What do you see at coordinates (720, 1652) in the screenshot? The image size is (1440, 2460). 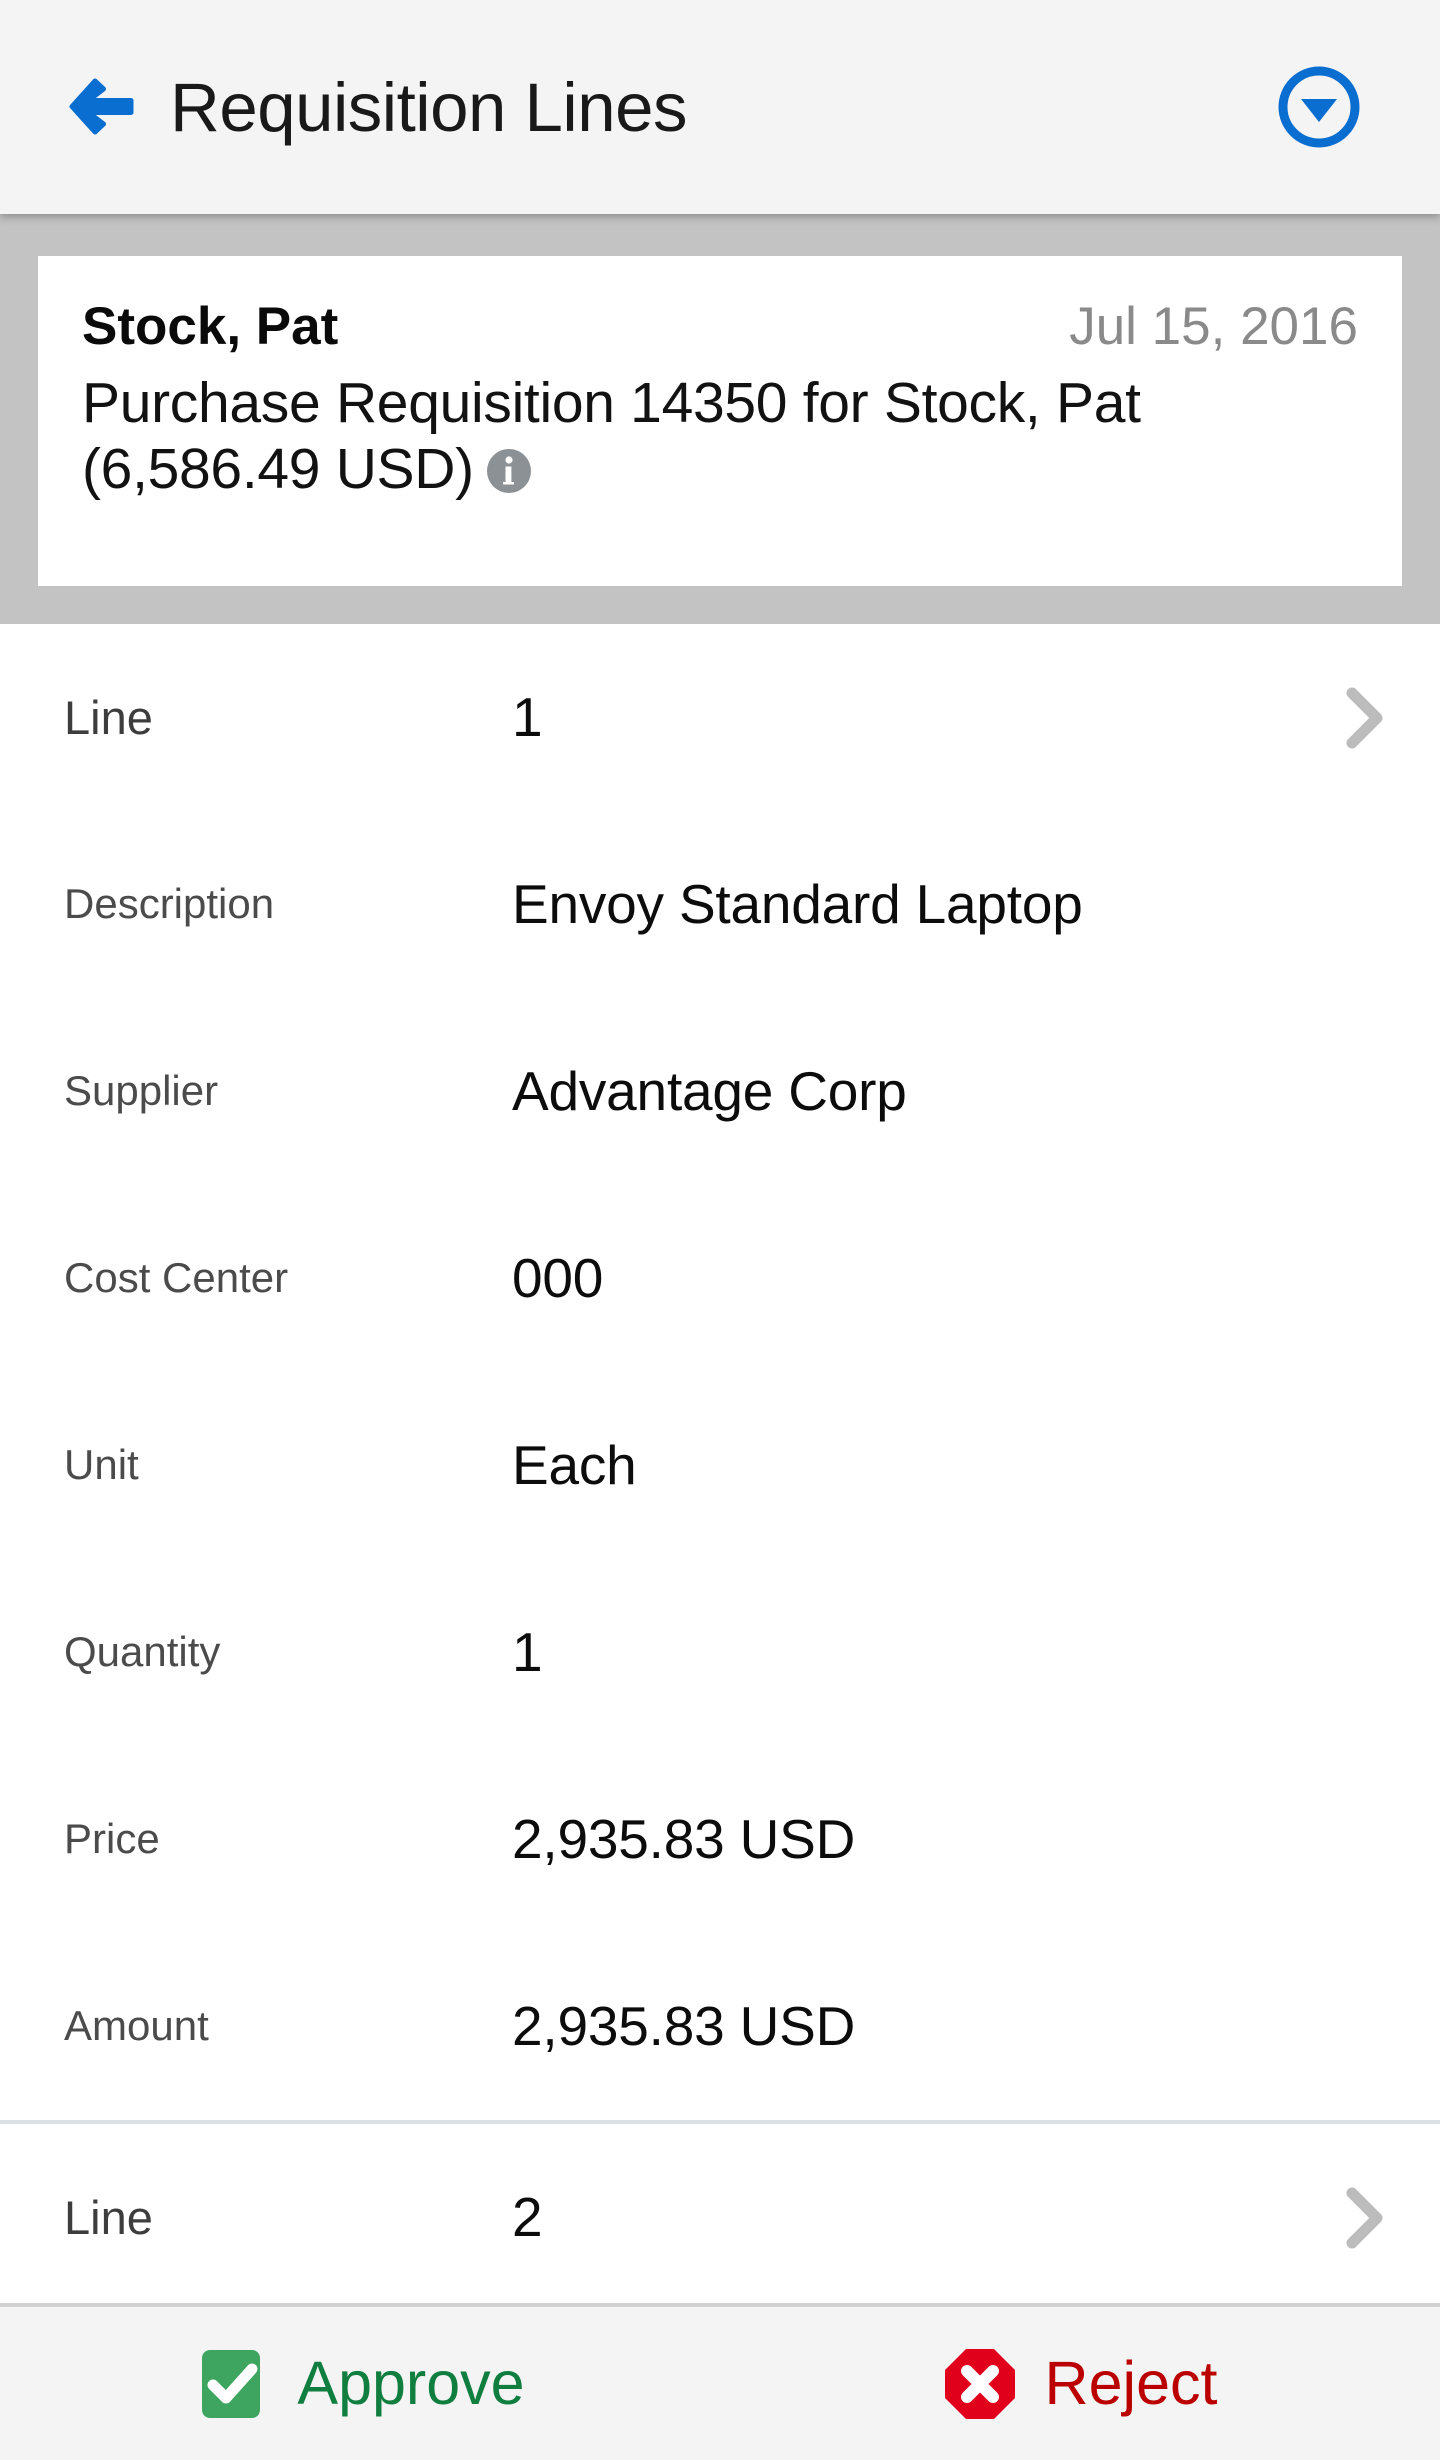 I see `detail-row: Quantity 1` at bounding box center [720, 1652].